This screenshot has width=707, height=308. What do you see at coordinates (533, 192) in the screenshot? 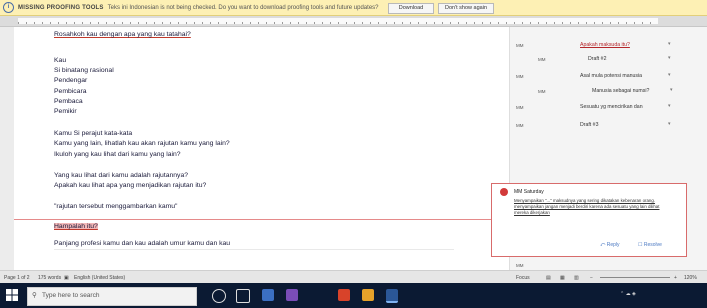
I see `comment-time: Saturday` at bounding box center [533, 192].